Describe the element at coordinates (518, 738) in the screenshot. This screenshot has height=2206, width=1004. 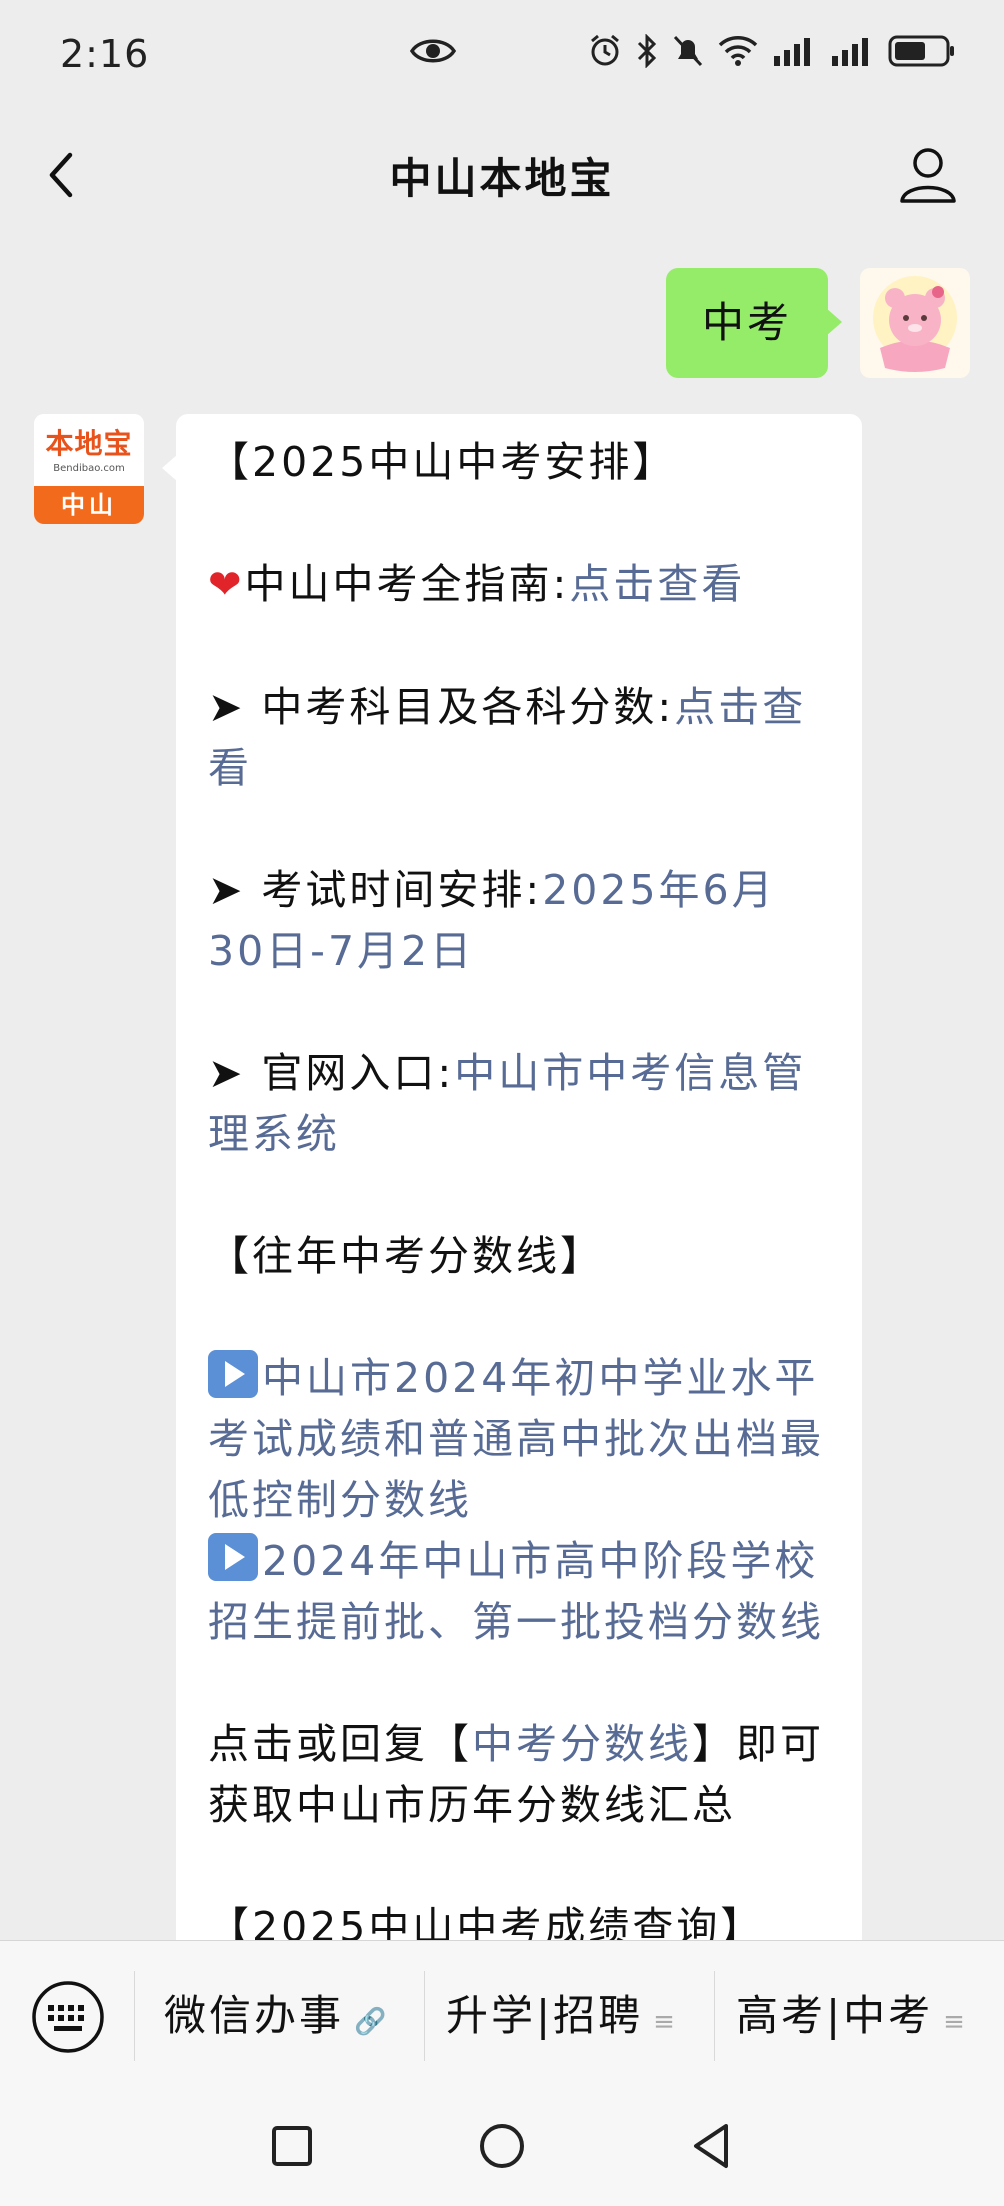
I see `subjects-line: ➤ 中考科目及各科分数:点击查看` at that location.